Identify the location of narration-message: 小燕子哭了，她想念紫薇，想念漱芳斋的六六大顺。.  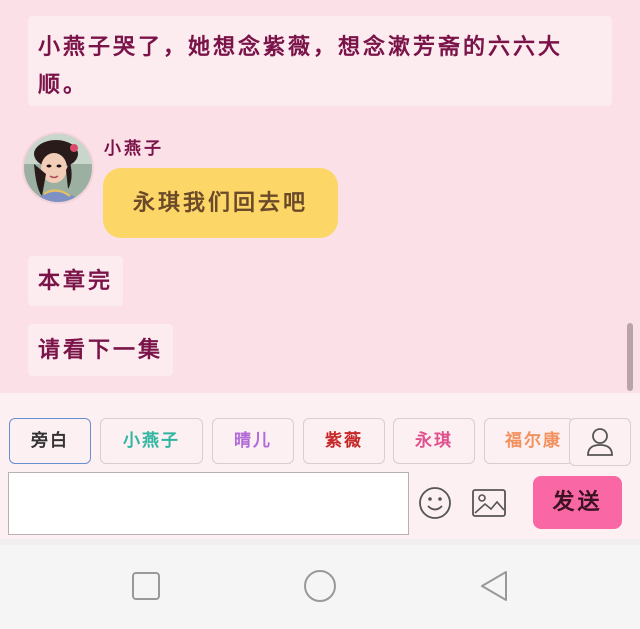
(320, 61).